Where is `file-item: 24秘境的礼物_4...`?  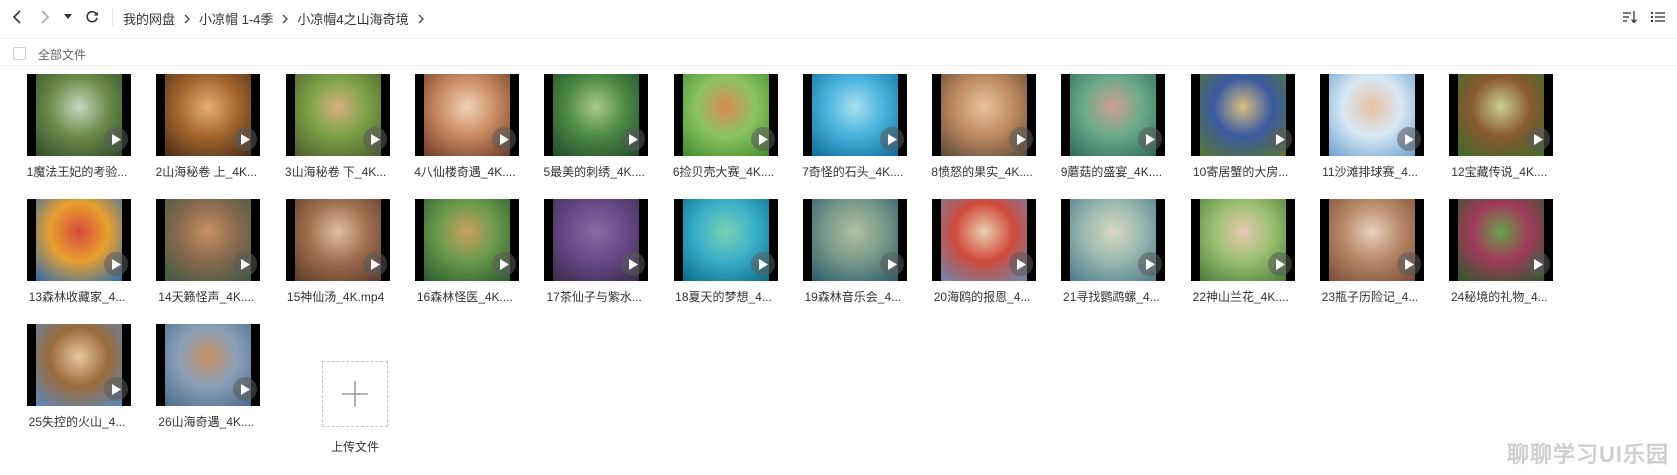
file-item: 24秘境的礼物_4... is located at coordinates (1499, 257).